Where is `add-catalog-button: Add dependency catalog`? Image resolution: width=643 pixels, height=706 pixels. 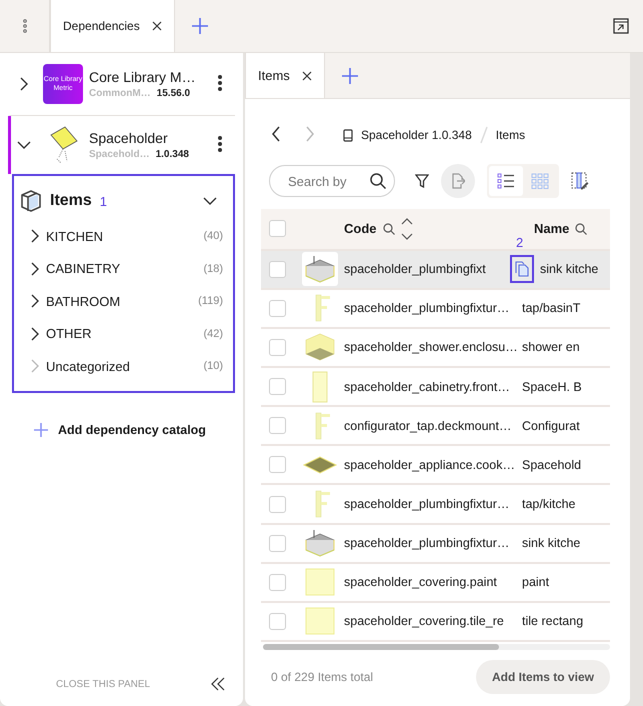
add-catalog-button: Add dependency catalog is located at coordinates (138, 429).